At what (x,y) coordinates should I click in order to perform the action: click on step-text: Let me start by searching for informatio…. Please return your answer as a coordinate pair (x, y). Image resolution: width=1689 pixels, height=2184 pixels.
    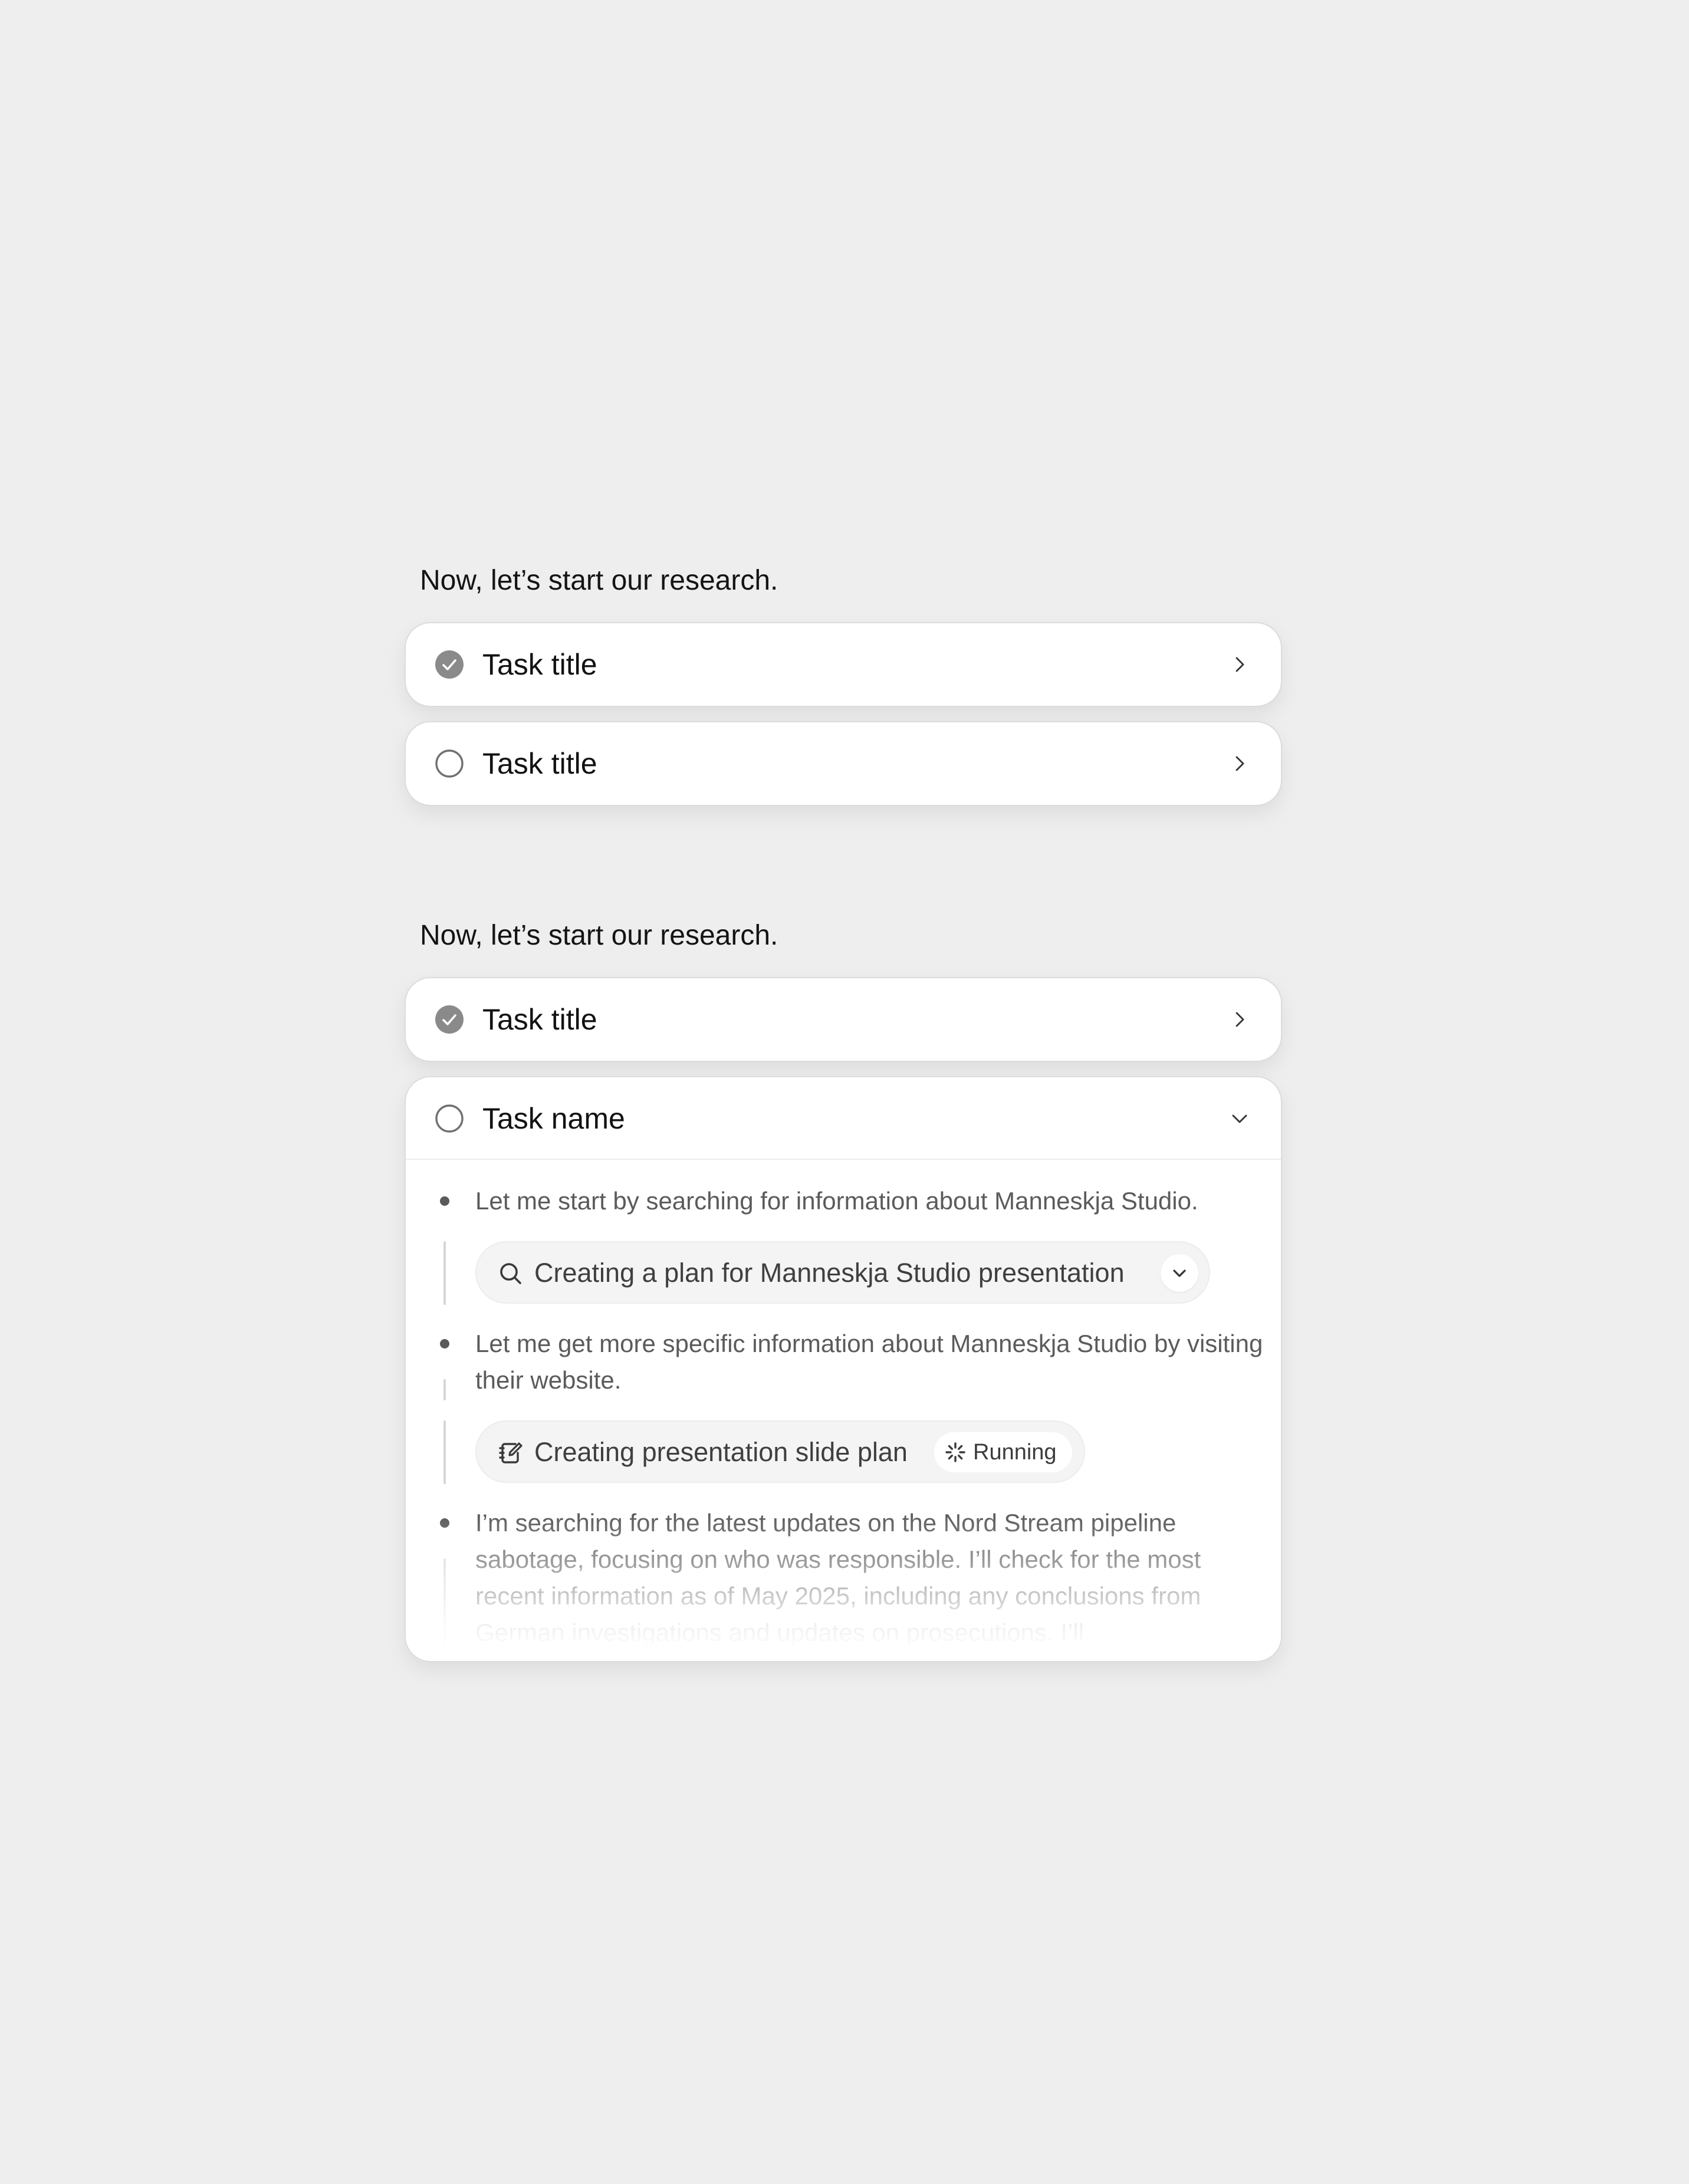
    Looking at the image, I should click on (836, 1201).